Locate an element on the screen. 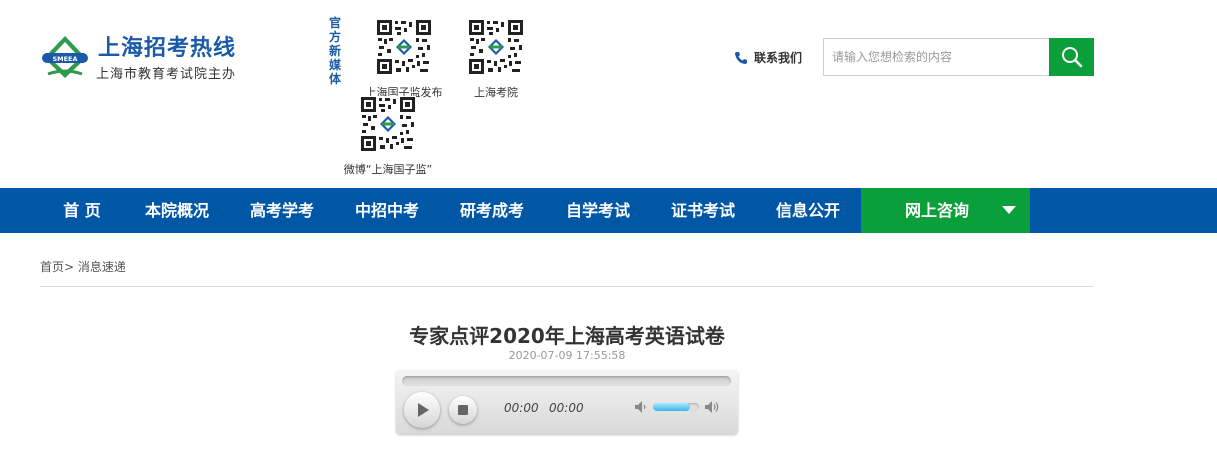 This screenshot has height=464, width=1217. breadcrumb-divider is located at coordinates (567, 286).